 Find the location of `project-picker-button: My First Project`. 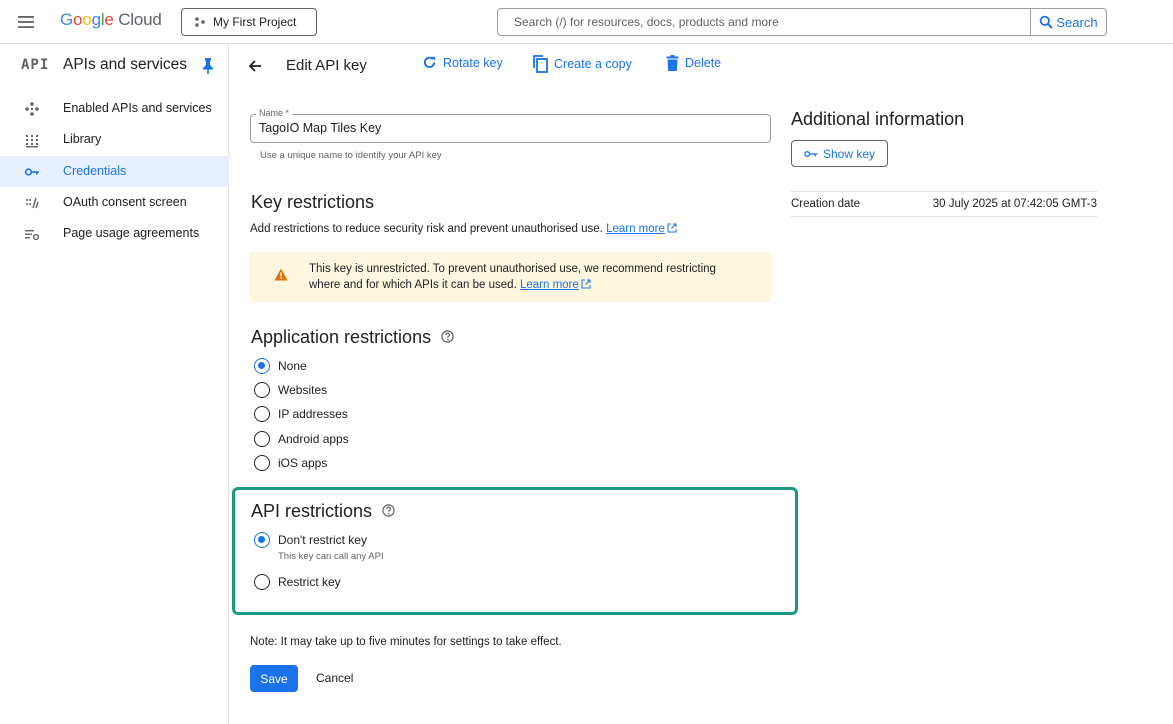

project-picker-button: My First Project is located at coordinates (249, 22).